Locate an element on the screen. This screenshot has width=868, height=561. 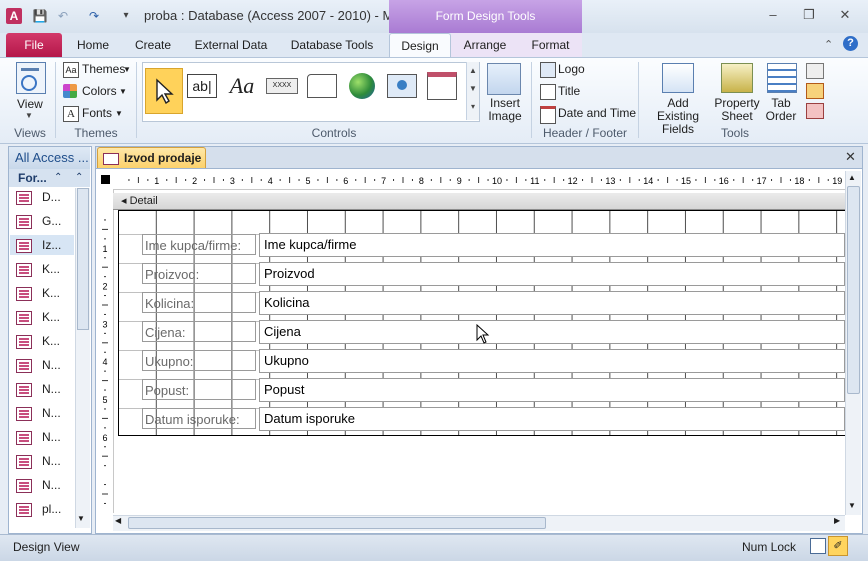
view-button: View is located at coordinates (30, 104).